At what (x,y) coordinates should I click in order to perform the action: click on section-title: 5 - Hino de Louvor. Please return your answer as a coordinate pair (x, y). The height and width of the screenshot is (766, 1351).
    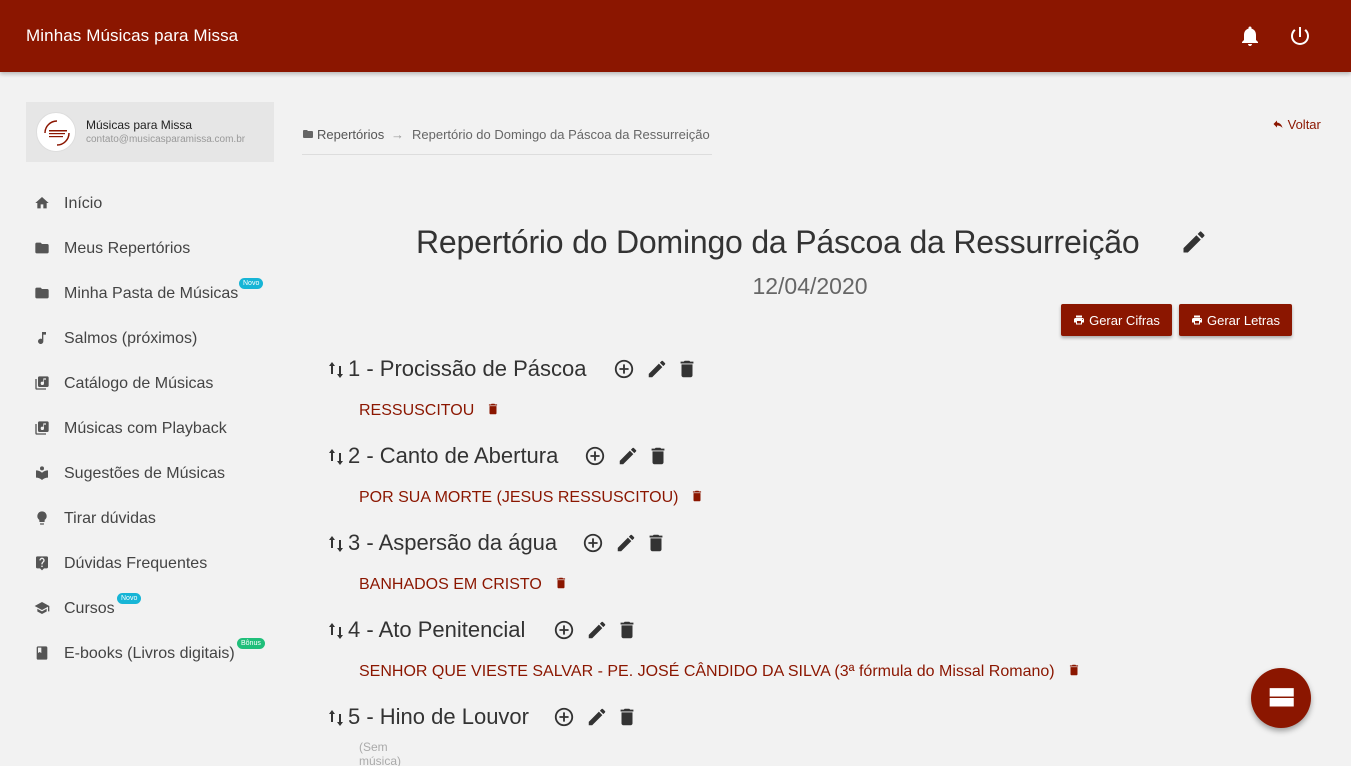
    Looking at the image, I should click on (438, 716).